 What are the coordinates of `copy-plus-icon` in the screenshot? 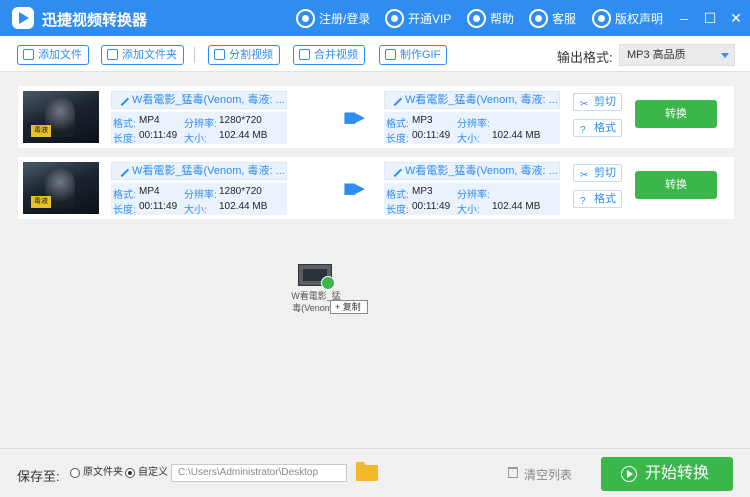 It's located at (328, 283).